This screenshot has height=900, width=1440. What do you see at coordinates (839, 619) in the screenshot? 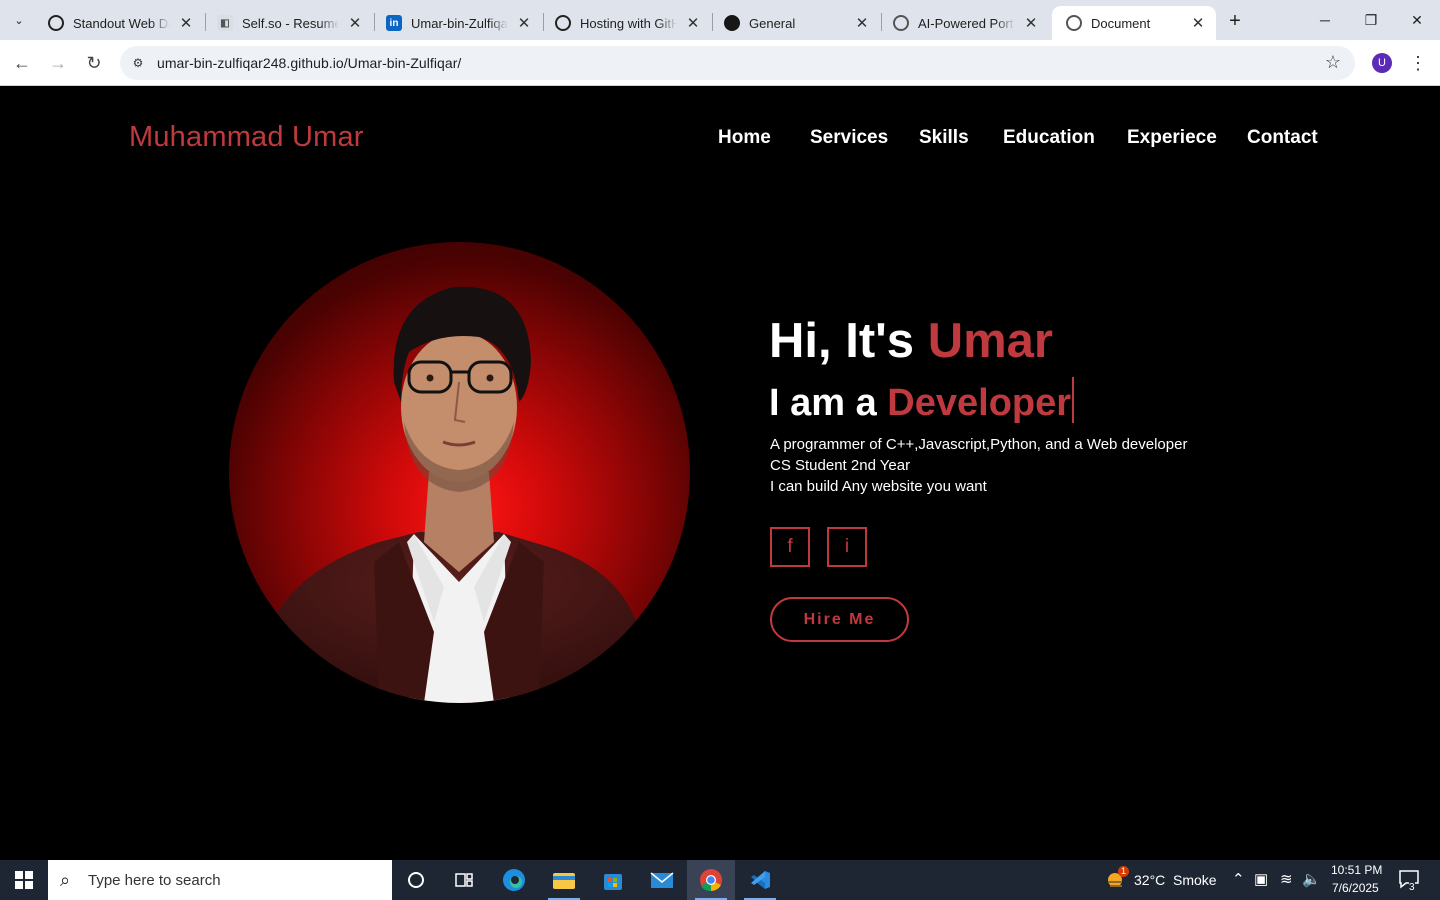
I see `hire-me-button: Hire Me` at bounding box center [839, 619].